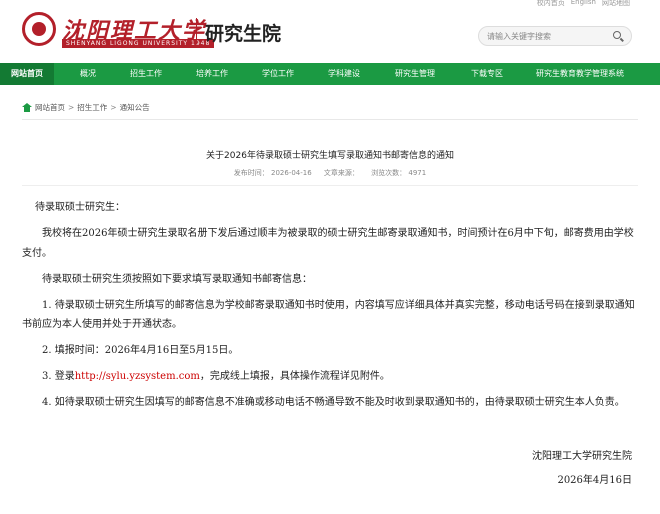 The height and width of the screenshot is (514, 660). What do you see at coordinates (546, 36) in the screenshot?
I see `search-input` at bounding box center [546, 36].